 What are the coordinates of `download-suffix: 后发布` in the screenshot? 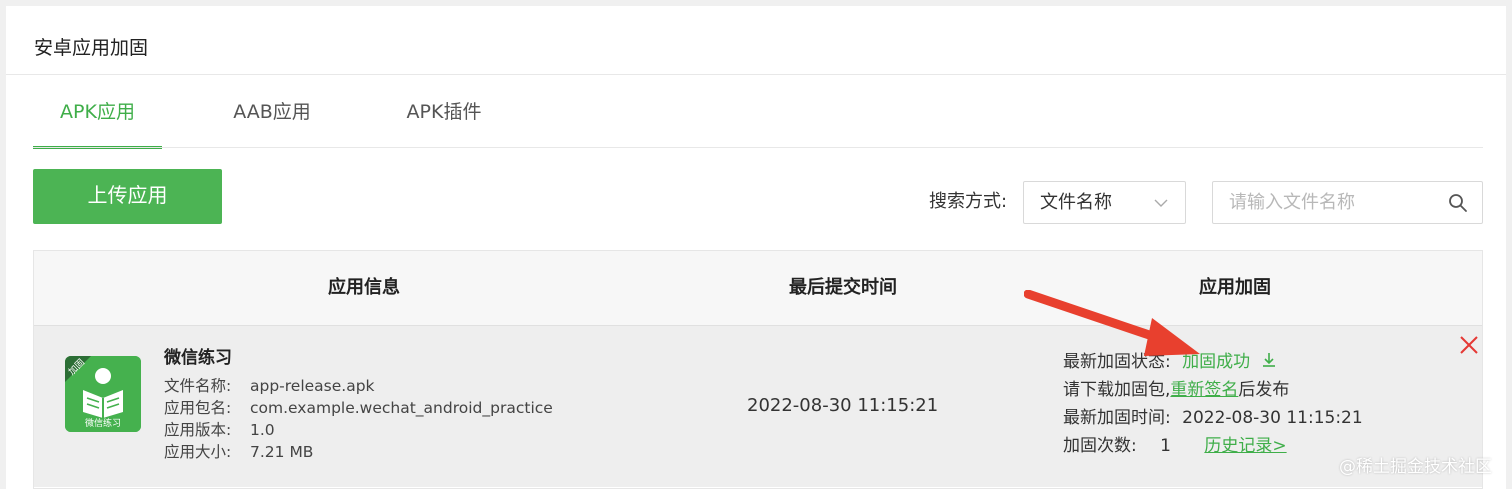 It's located at (1264, 390).